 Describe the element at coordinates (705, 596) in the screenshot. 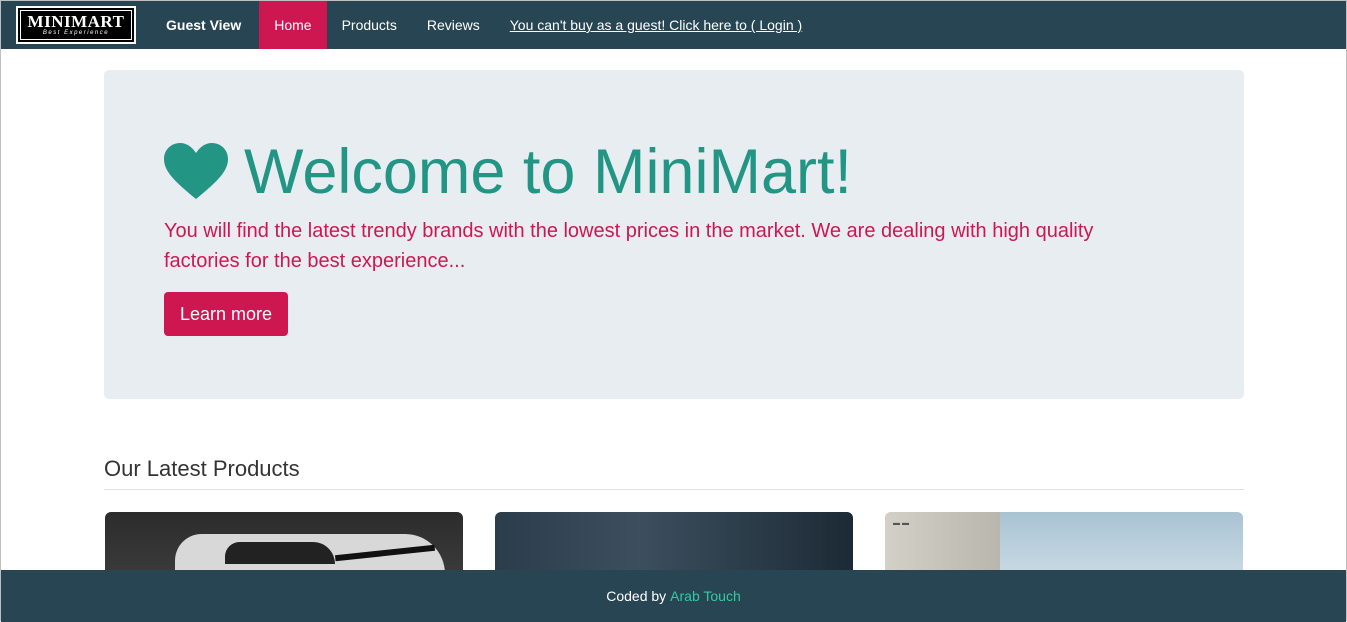

I see `footer-author-link: Arab Touch` at that location.